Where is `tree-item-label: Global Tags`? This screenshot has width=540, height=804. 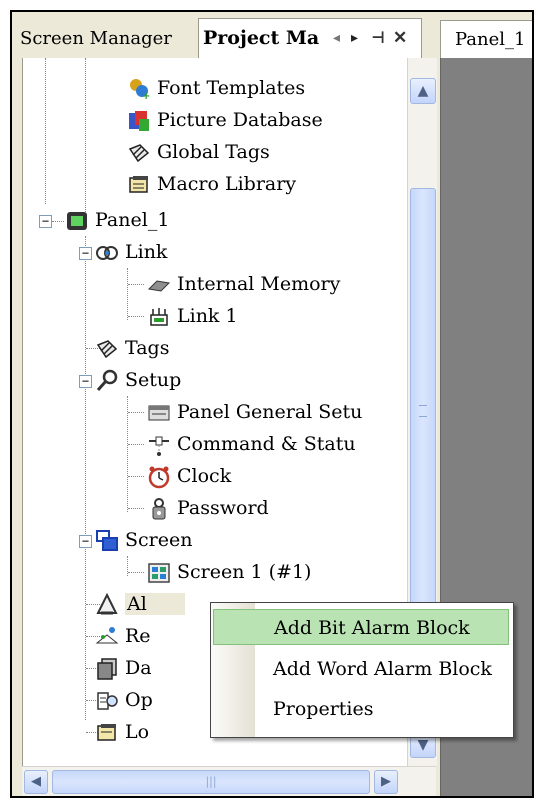 tree-item-label: Global Tags is located at coordinates (213, 152).